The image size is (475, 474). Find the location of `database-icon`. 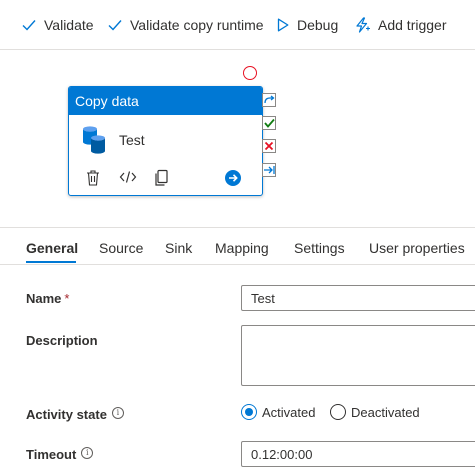

database-icon is located at coordinates (94, 140).